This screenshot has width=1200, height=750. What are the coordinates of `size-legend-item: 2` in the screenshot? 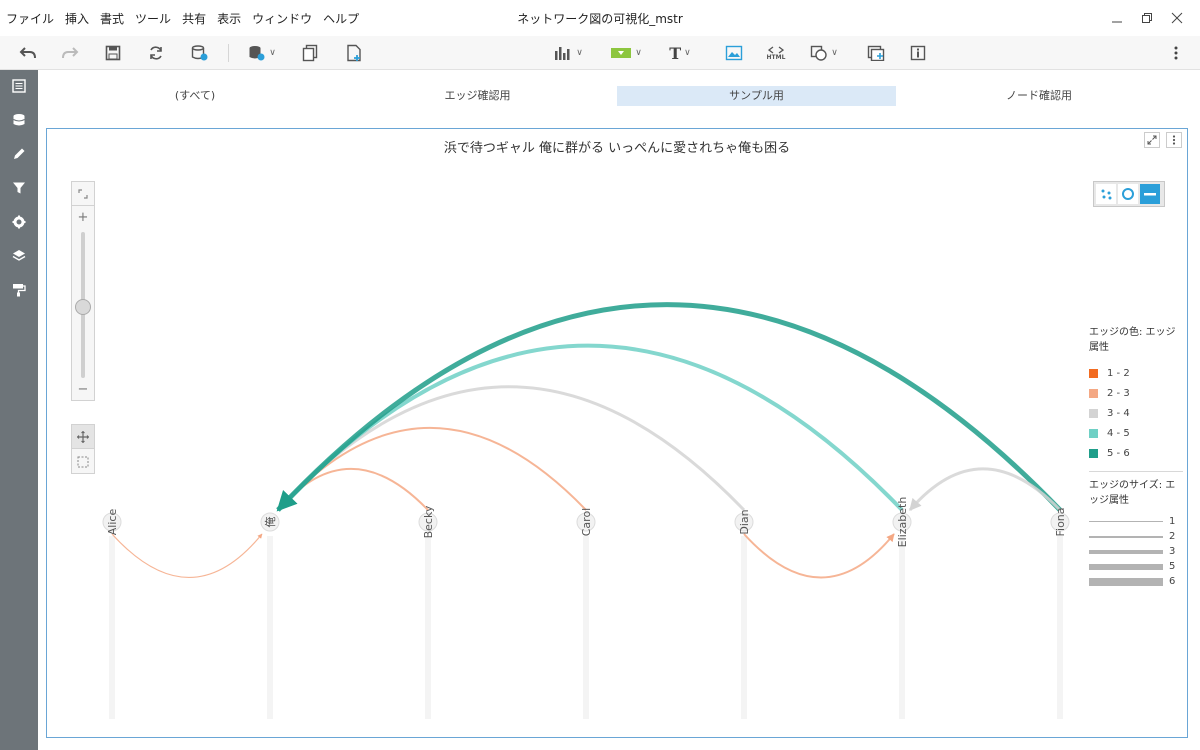 It's located at (1136, 536).